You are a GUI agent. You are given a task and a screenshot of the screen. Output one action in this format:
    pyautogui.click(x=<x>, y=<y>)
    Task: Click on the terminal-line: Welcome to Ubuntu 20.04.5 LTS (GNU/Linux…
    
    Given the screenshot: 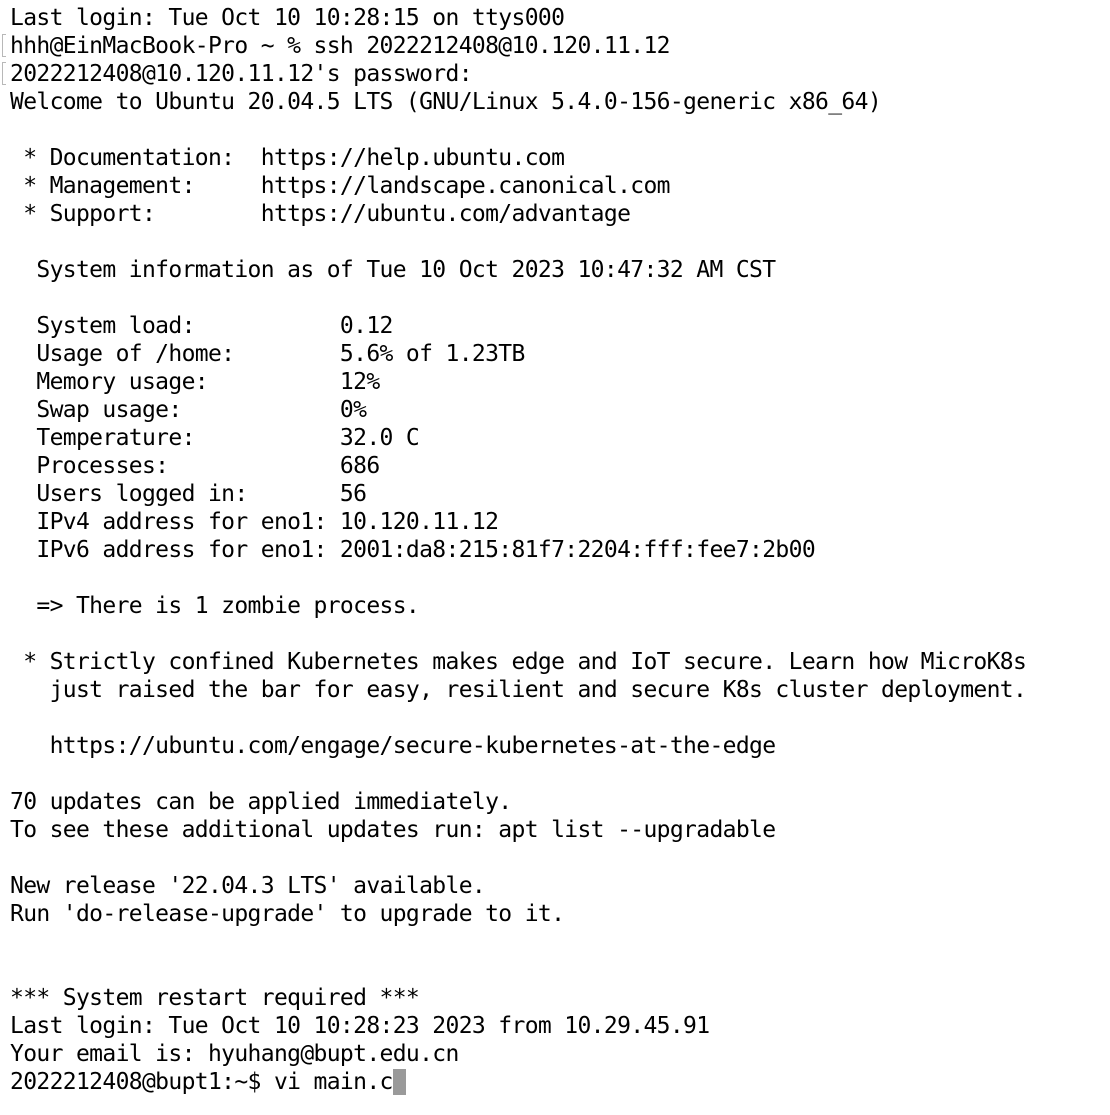 What is the action you would take?
    pyautogui.click(x=446, y=102)
    